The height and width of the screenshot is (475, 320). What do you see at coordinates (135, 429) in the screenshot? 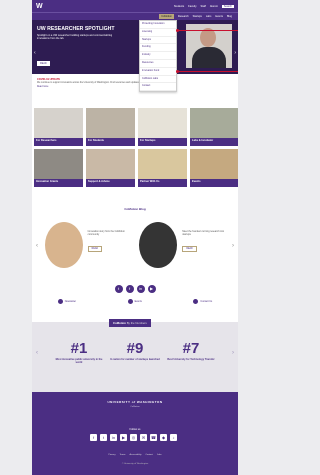
I see `footer-follow-label: Follow us` at bounding box center [135, 429].